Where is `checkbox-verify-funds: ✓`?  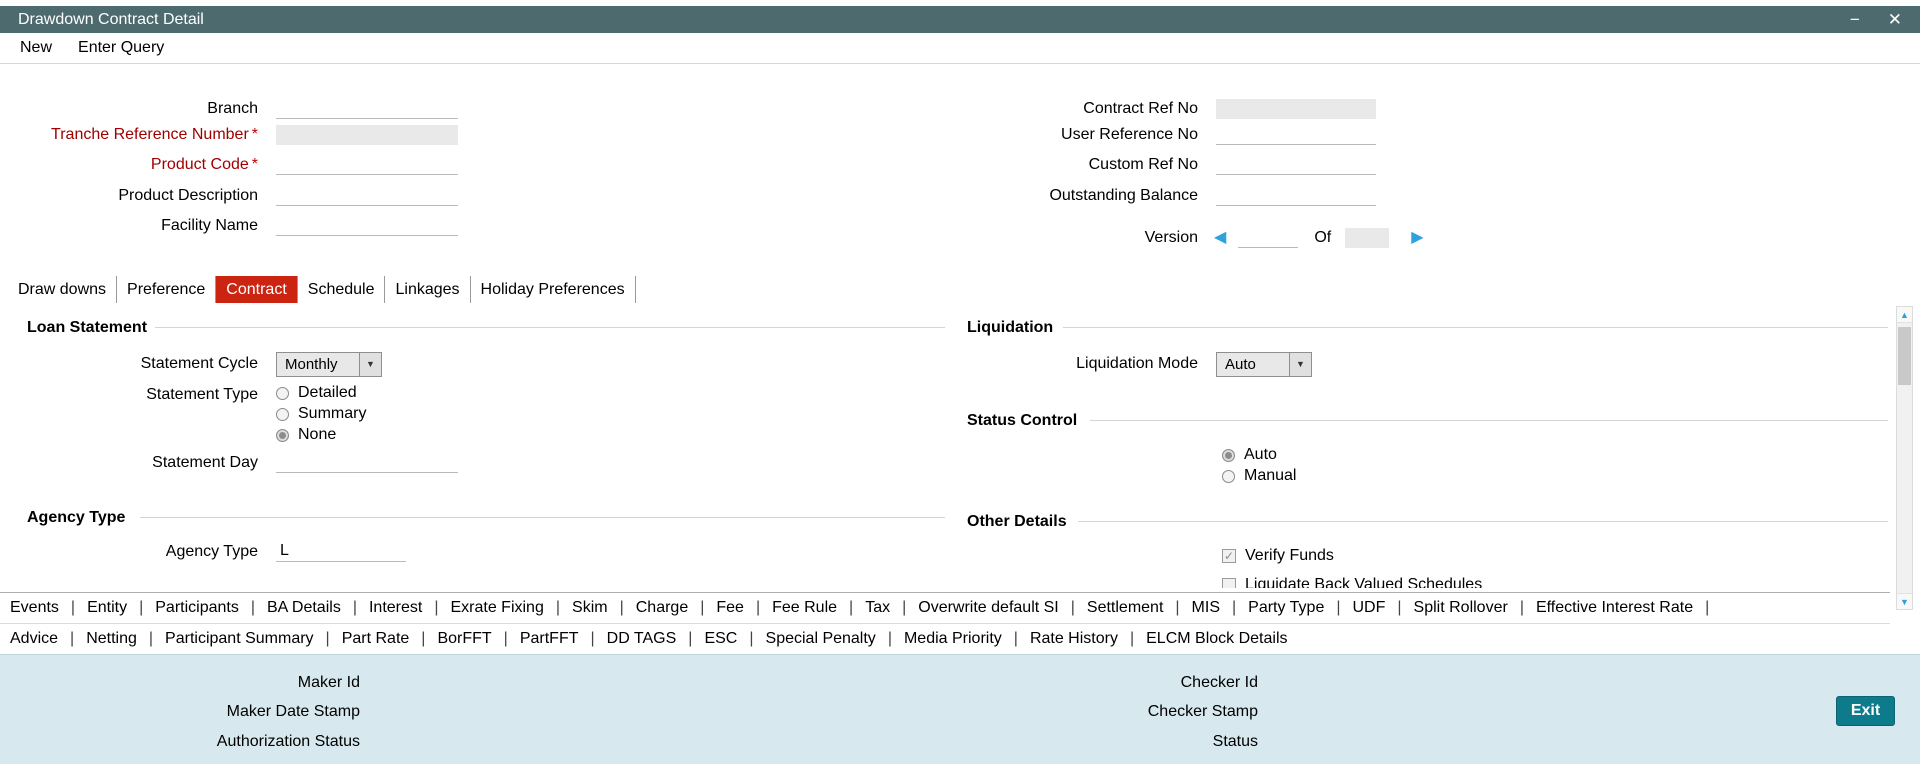
checkbox-verify-funds: ✓ is located at coordinates (1229, 556).